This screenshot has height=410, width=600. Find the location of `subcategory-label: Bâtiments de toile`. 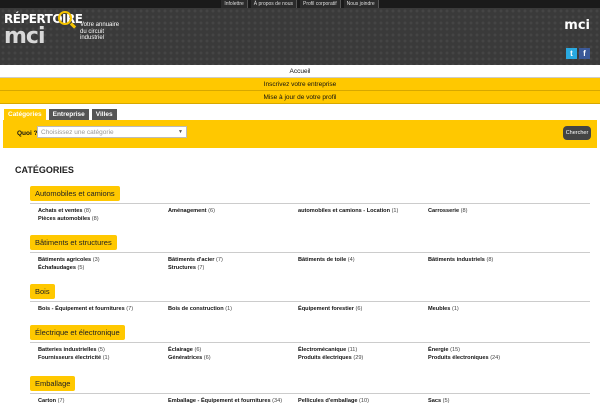

subcategory-label: Bâtiments de toile is located at coordinates (322, 260).